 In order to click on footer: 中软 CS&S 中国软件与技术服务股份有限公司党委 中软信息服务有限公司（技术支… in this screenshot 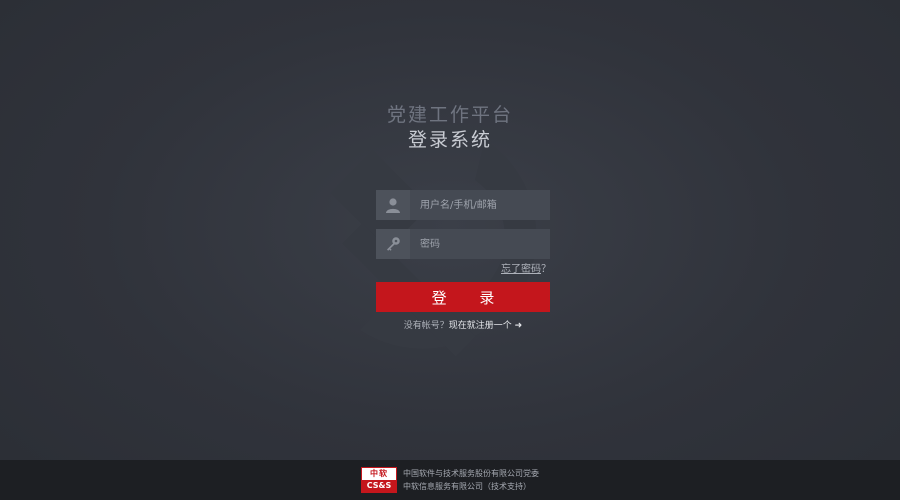, I will do `click(450, 480)`.